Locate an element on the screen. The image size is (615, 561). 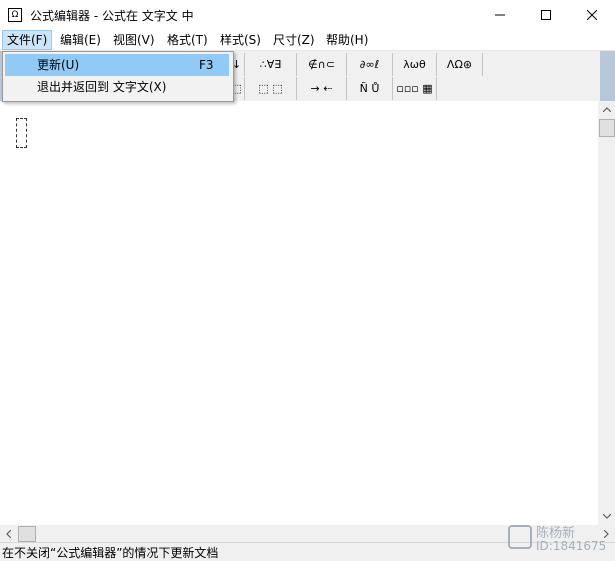
palette-matrices: ▫▫▫ ▦ is located at coordinates (415, 88).